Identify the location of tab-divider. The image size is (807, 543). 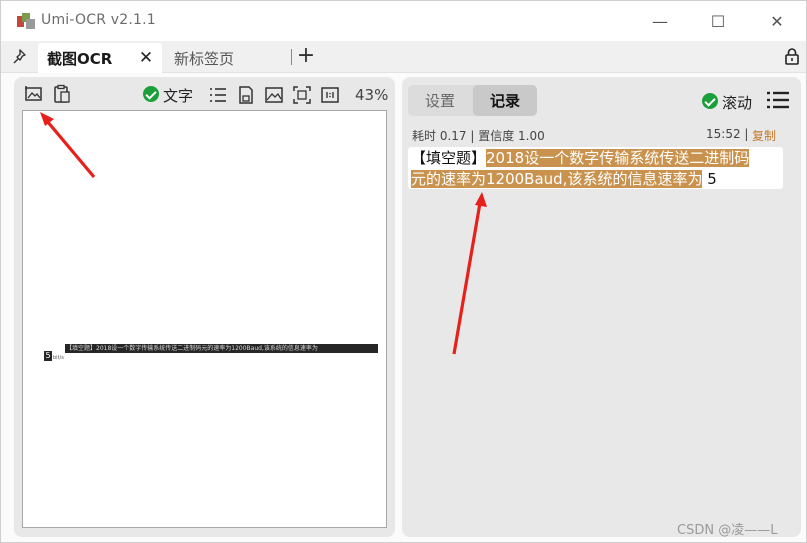
(291, 57).